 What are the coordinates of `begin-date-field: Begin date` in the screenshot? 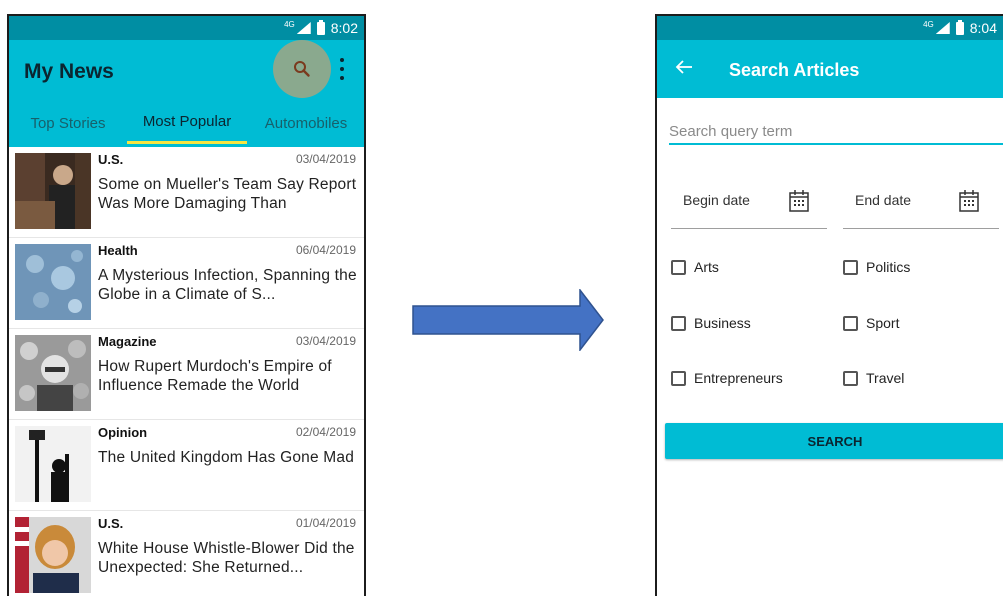 It's located at (749, 207).